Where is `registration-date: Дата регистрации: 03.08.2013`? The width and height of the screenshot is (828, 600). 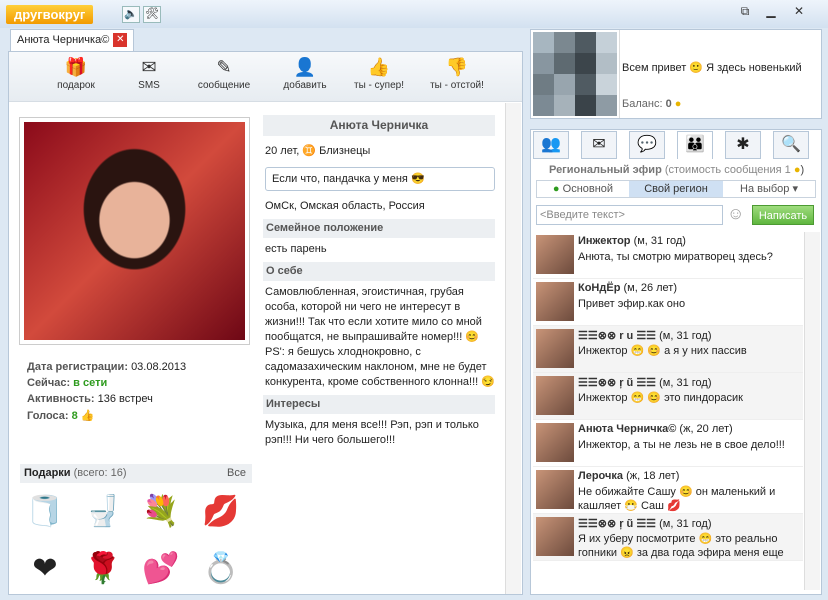 registration-date: Дата регистрации: 03.08.2013 is located at coordinates (106, 367).